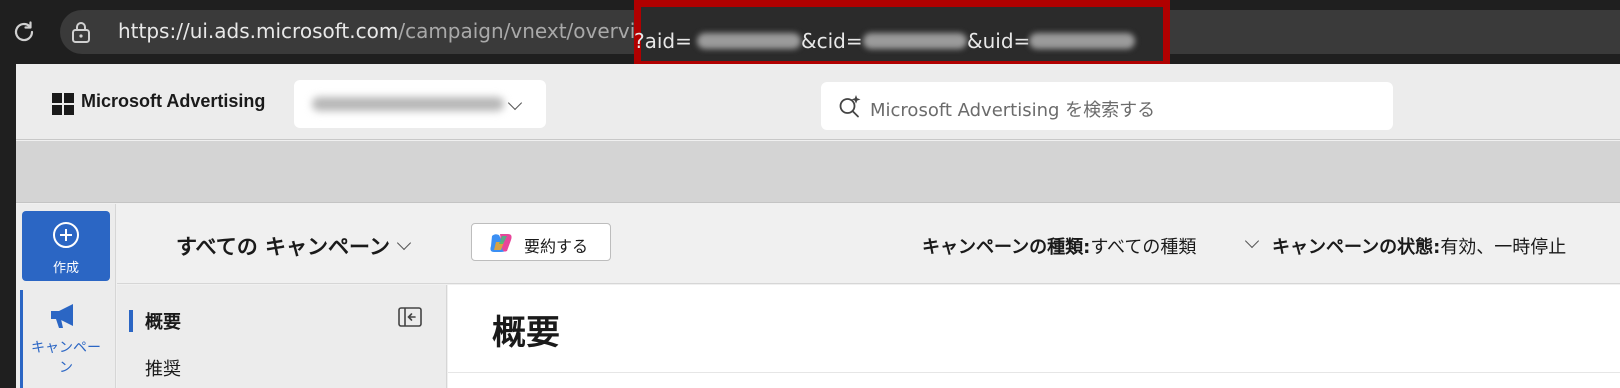  I want to click on section-nav: 概要 推奨, so click(282, 336).